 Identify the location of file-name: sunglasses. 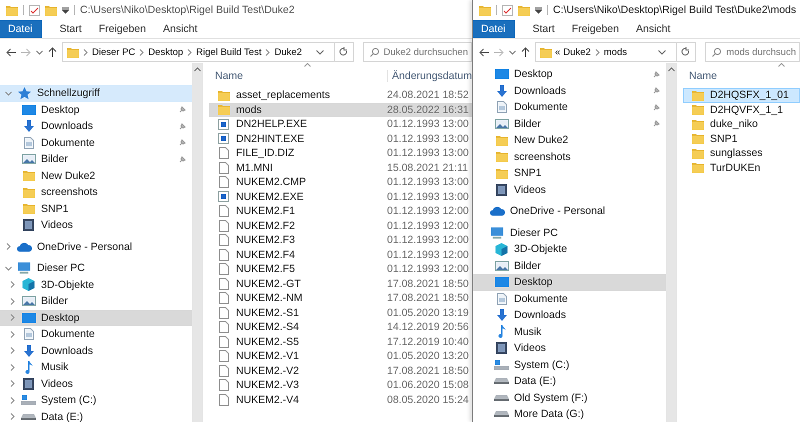
(736, 153).